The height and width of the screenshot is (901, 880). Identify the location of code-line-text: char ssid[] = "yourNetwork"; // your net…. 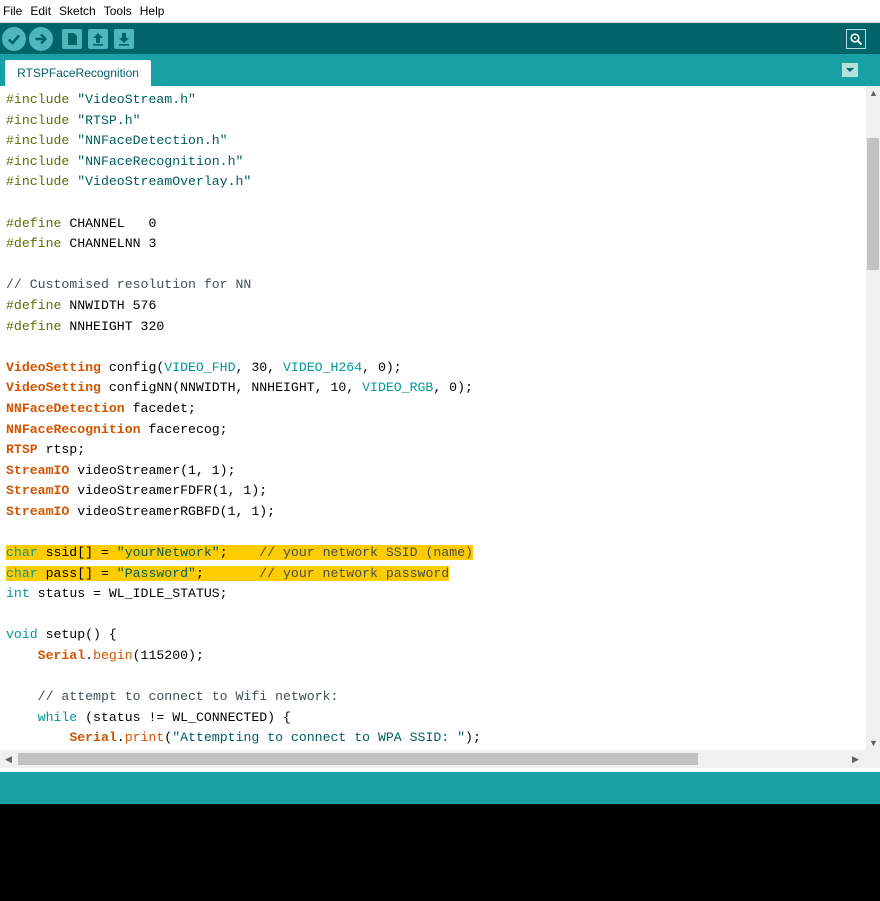
(239, 553).